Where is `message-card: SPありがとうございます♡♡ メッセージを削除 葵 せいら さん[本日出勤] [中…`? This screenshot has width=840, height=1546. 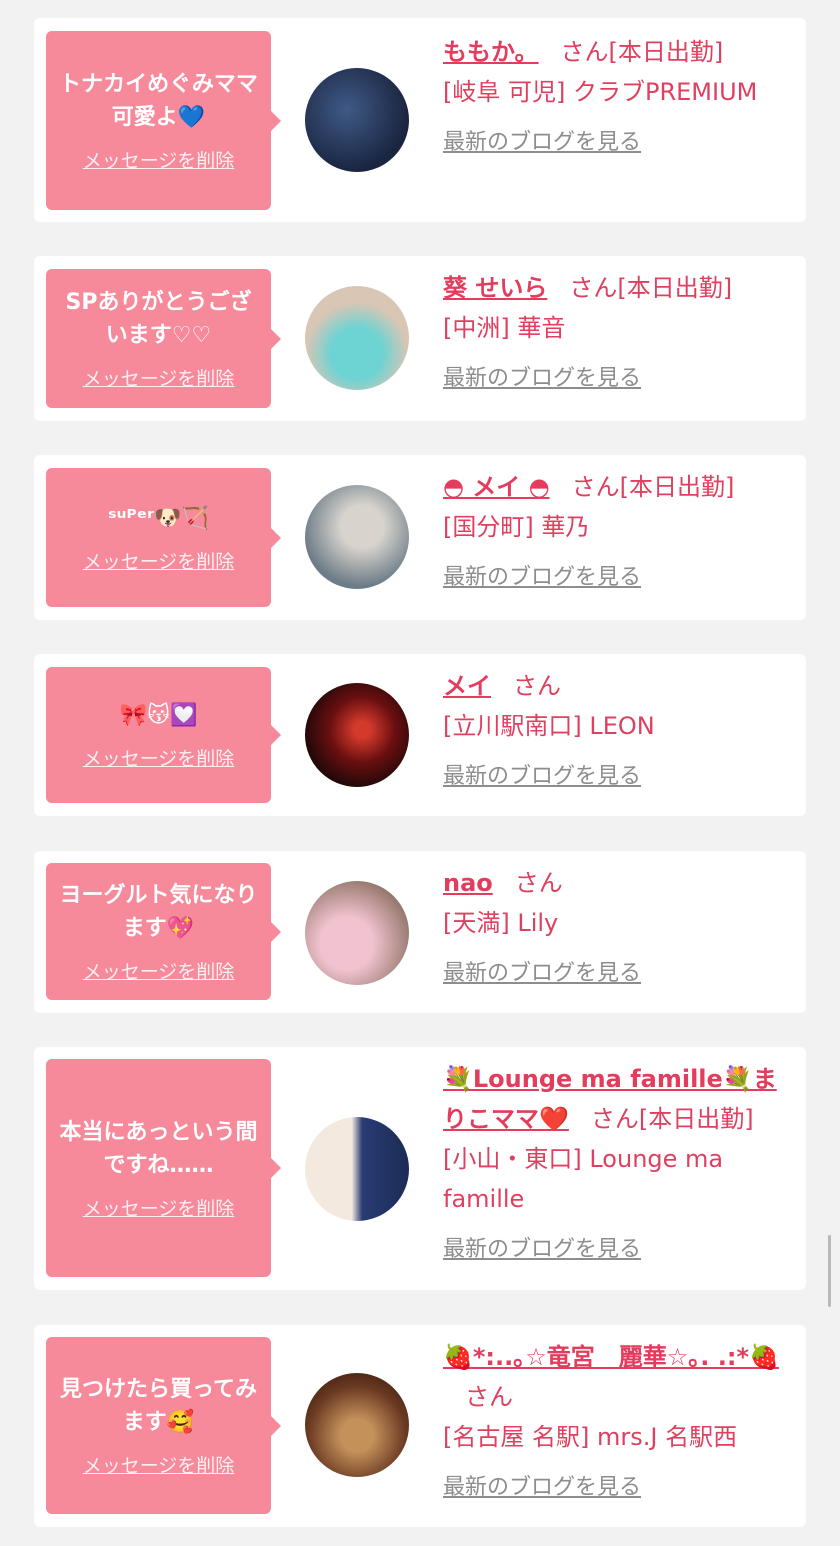
message-card: SPありがとうございます♡♡ メッセージを削除 葵 せいら さん[本日出勤] [中… is located at coordinates (420, 338).